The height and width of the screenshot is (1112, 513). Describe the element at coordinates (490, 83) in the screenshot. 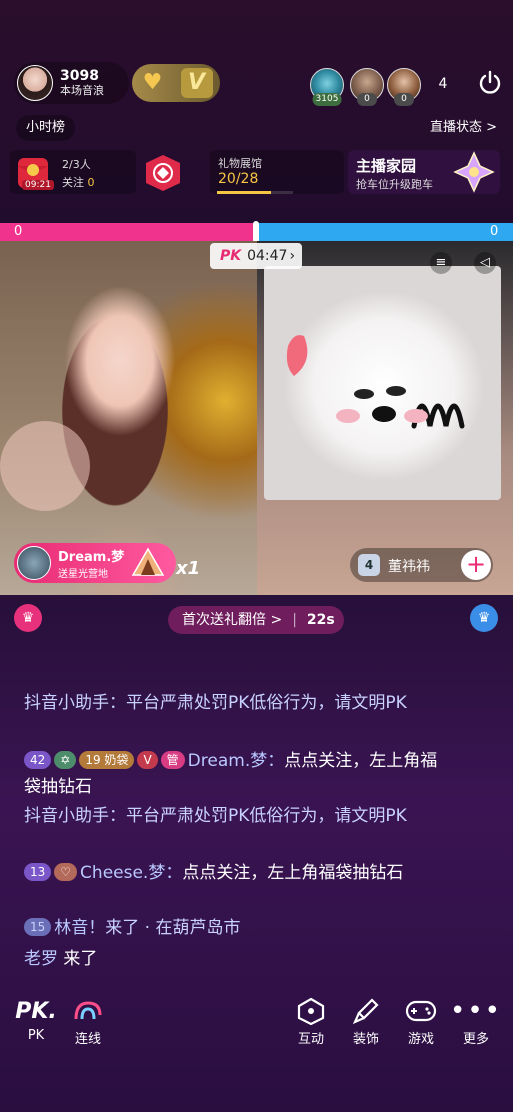

I see `power-icon` at that location.